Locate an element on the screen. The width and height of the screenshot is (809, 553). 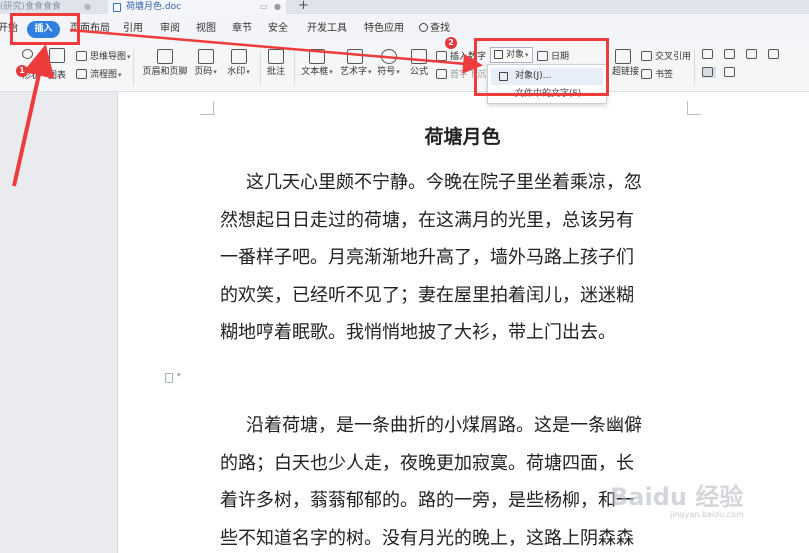
comment-label: 批注 is located at coordinates (275, 72).